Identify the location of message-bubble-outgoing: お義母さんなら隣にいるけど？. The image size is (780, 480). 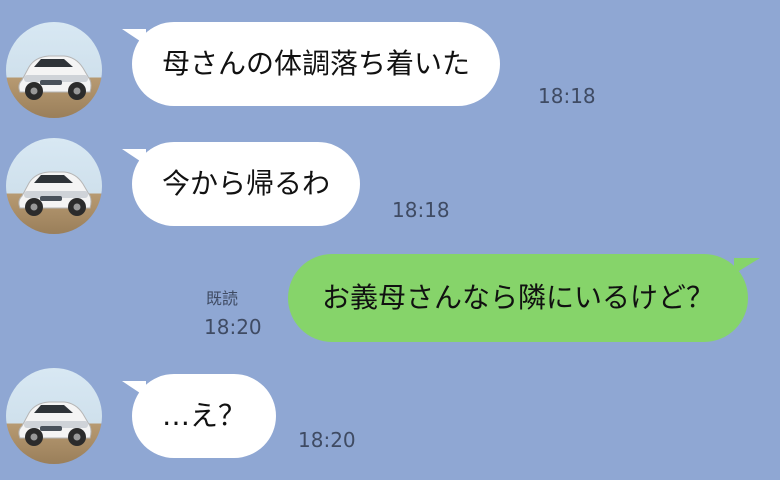
(523, 298).